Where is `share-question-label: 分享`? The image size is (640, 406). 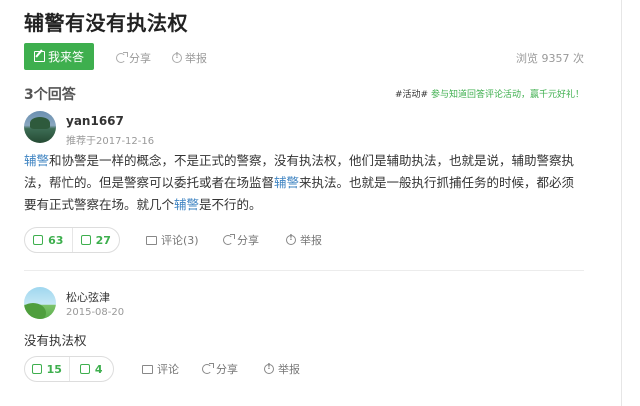
share-question-label: 分享 is located at coordinates (140, 58).